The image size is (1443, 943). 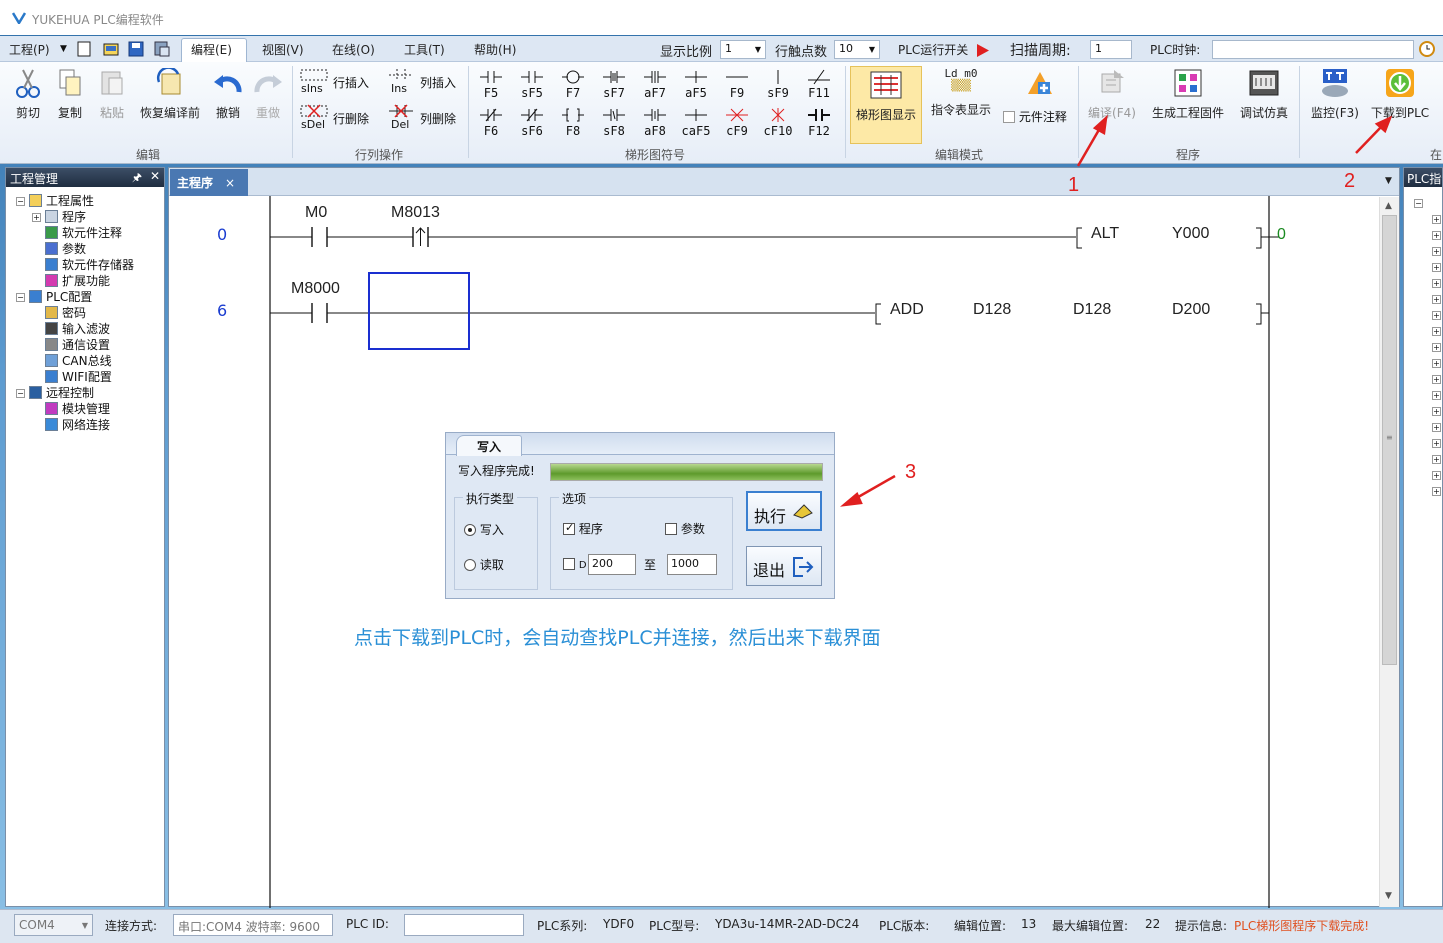 I want to click on max-pos-value: 22, so click(x=1153, y=924).